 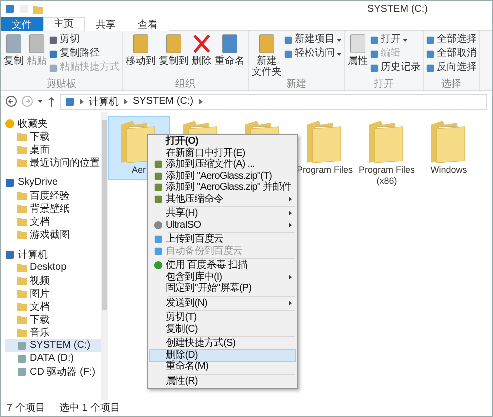 I want to click on nav-item: 桌面, so click(x=53, y=149).